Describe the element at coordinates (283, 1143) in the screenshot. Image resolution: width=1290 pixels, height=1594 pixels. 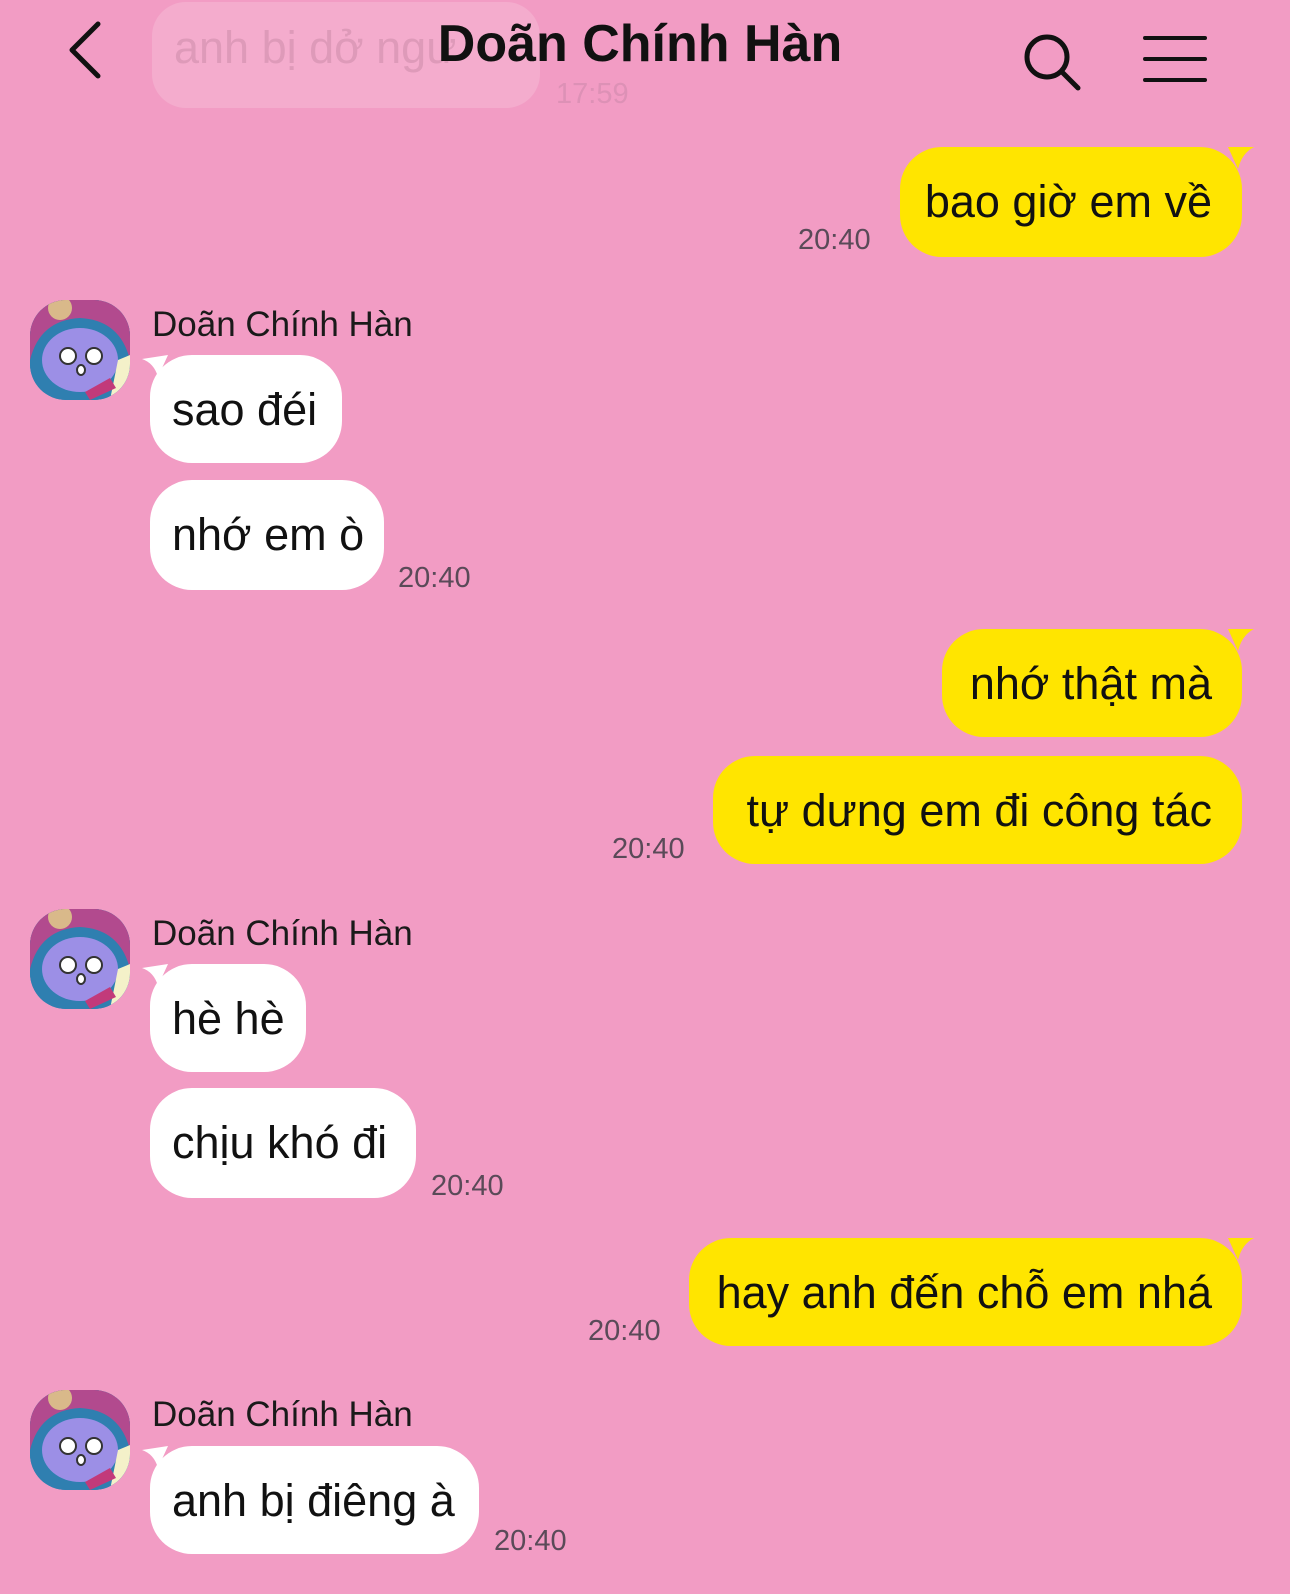
I see `incoming-message-bubble: chịu khó đi` at that location.